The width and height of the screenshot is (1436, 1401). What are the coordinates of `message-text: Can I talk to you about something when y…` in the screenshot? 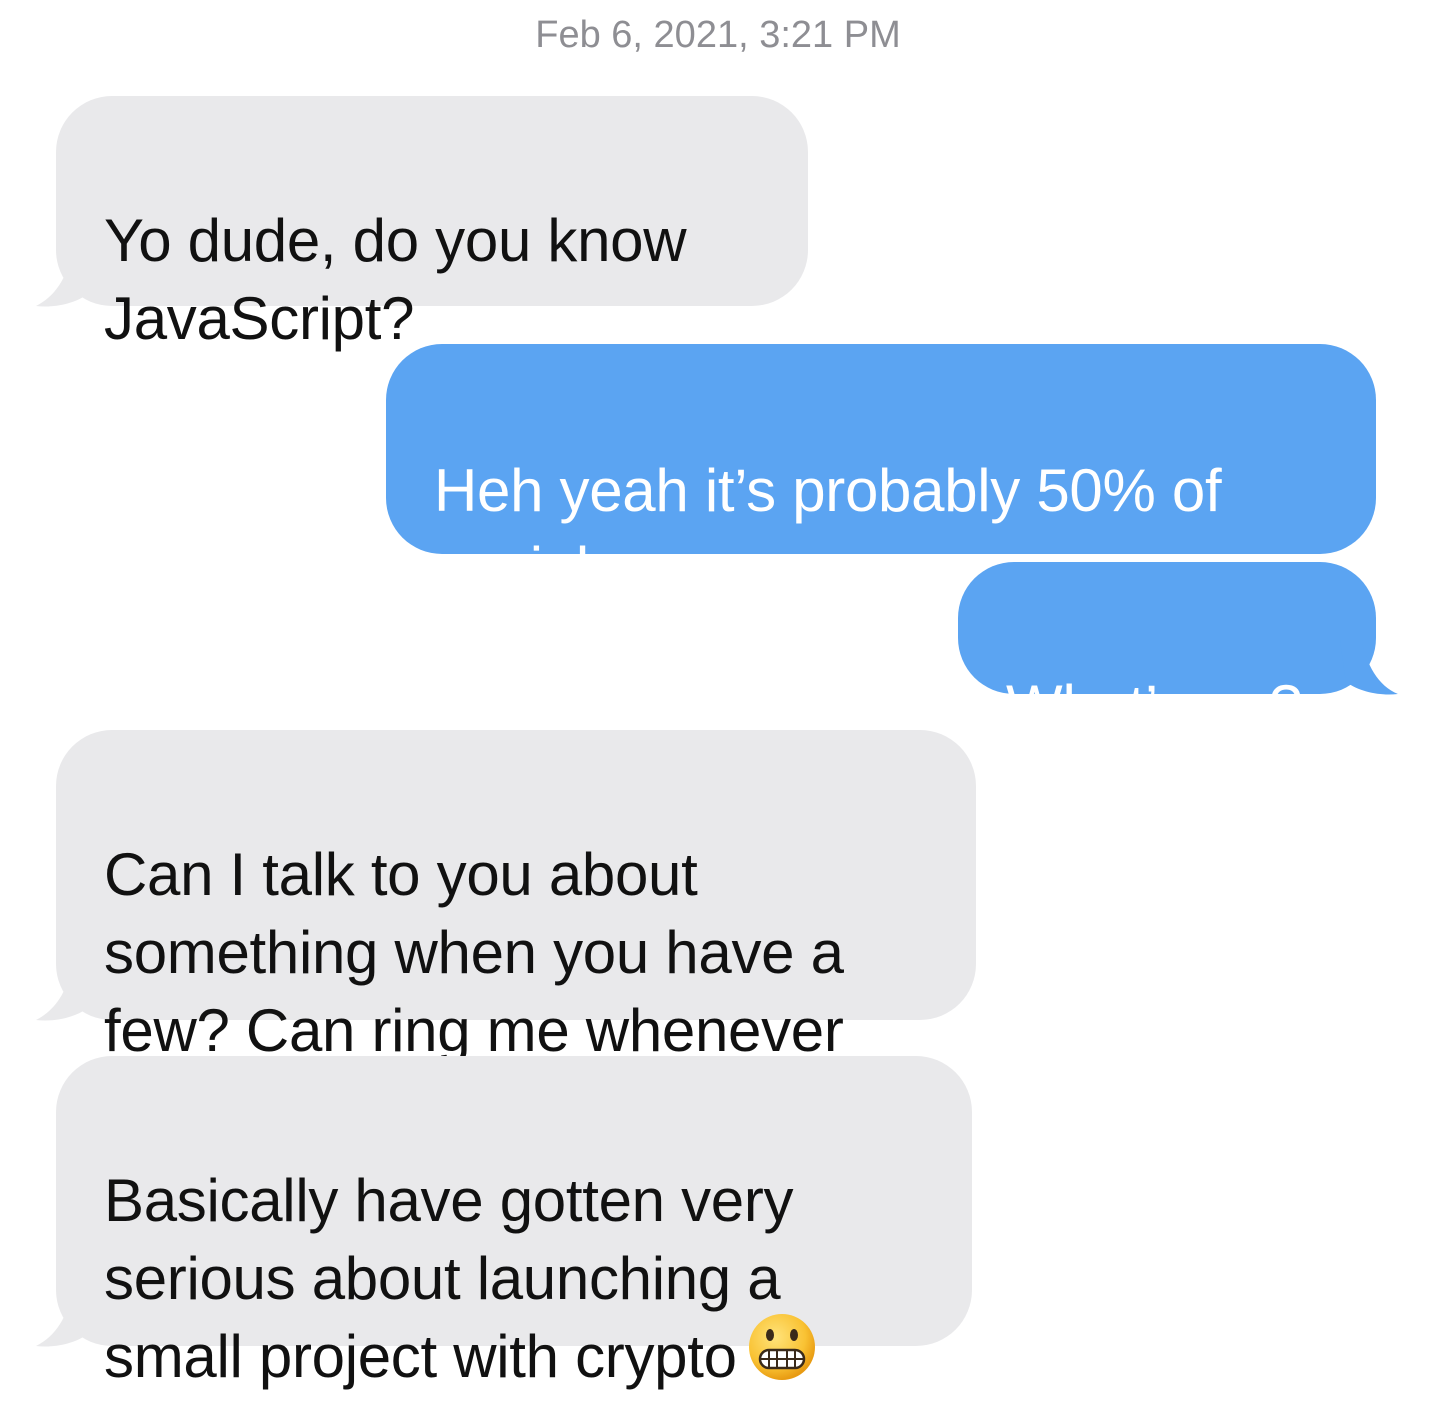 It's located at (474, 952).